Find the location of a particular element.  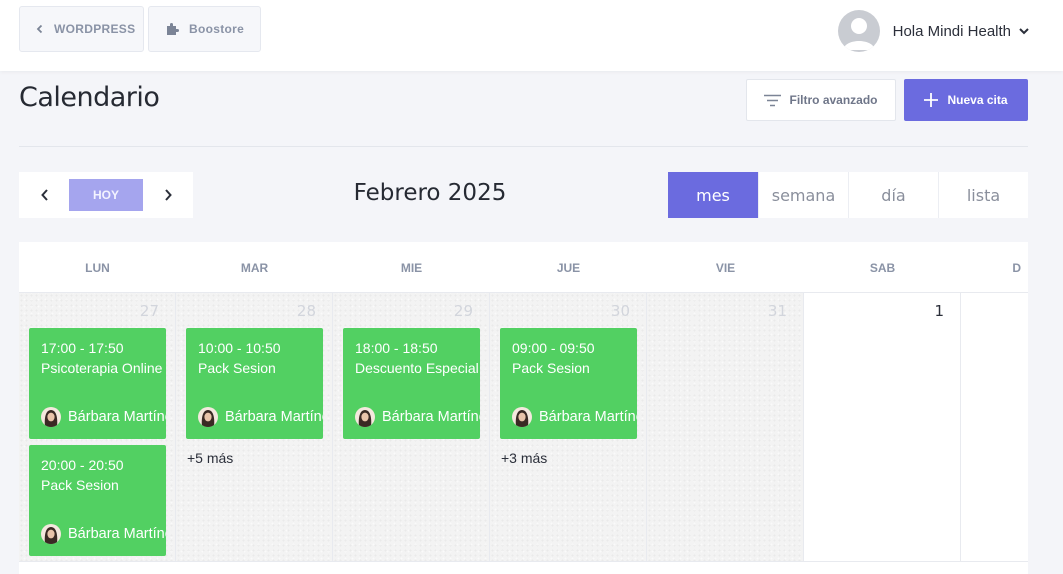

plus-icon is located at coordinates (931, 100).